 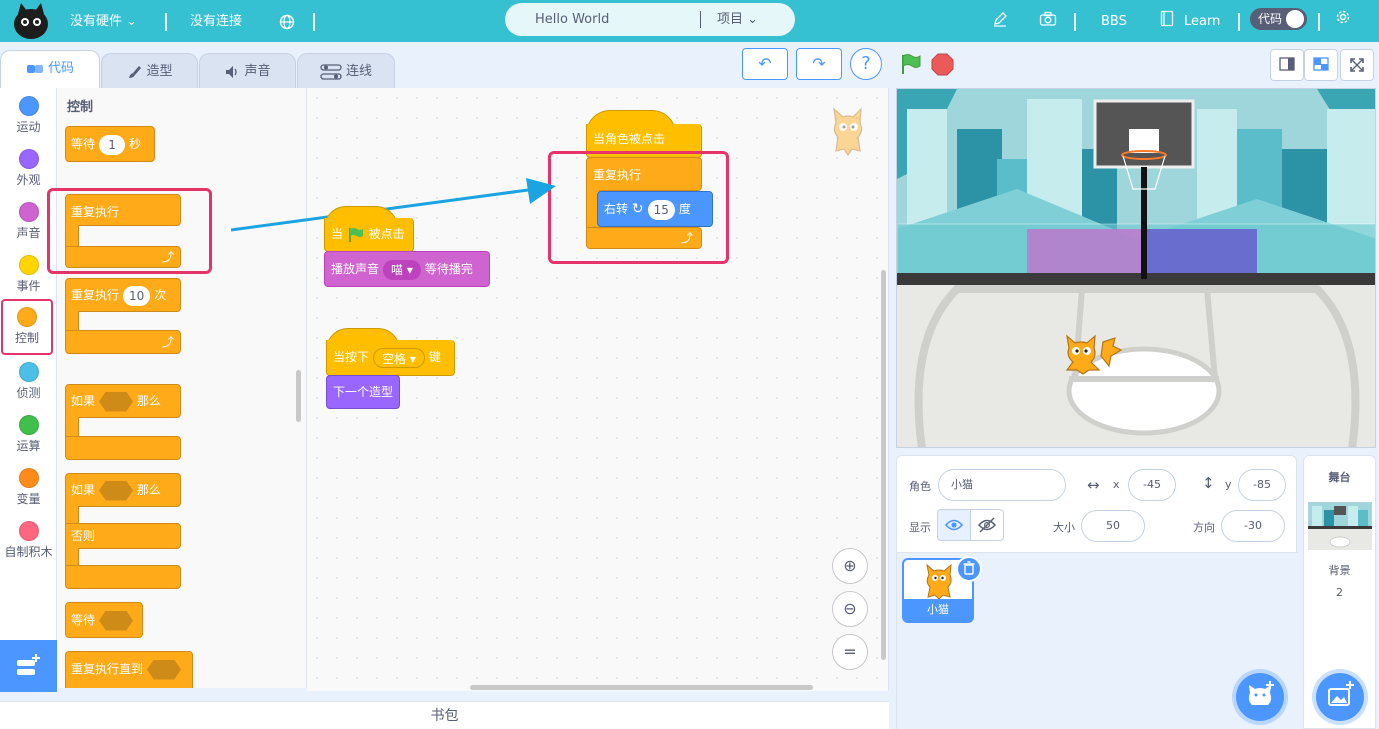 I want to click on undo-button: ↶, so click(x=765, y=64).